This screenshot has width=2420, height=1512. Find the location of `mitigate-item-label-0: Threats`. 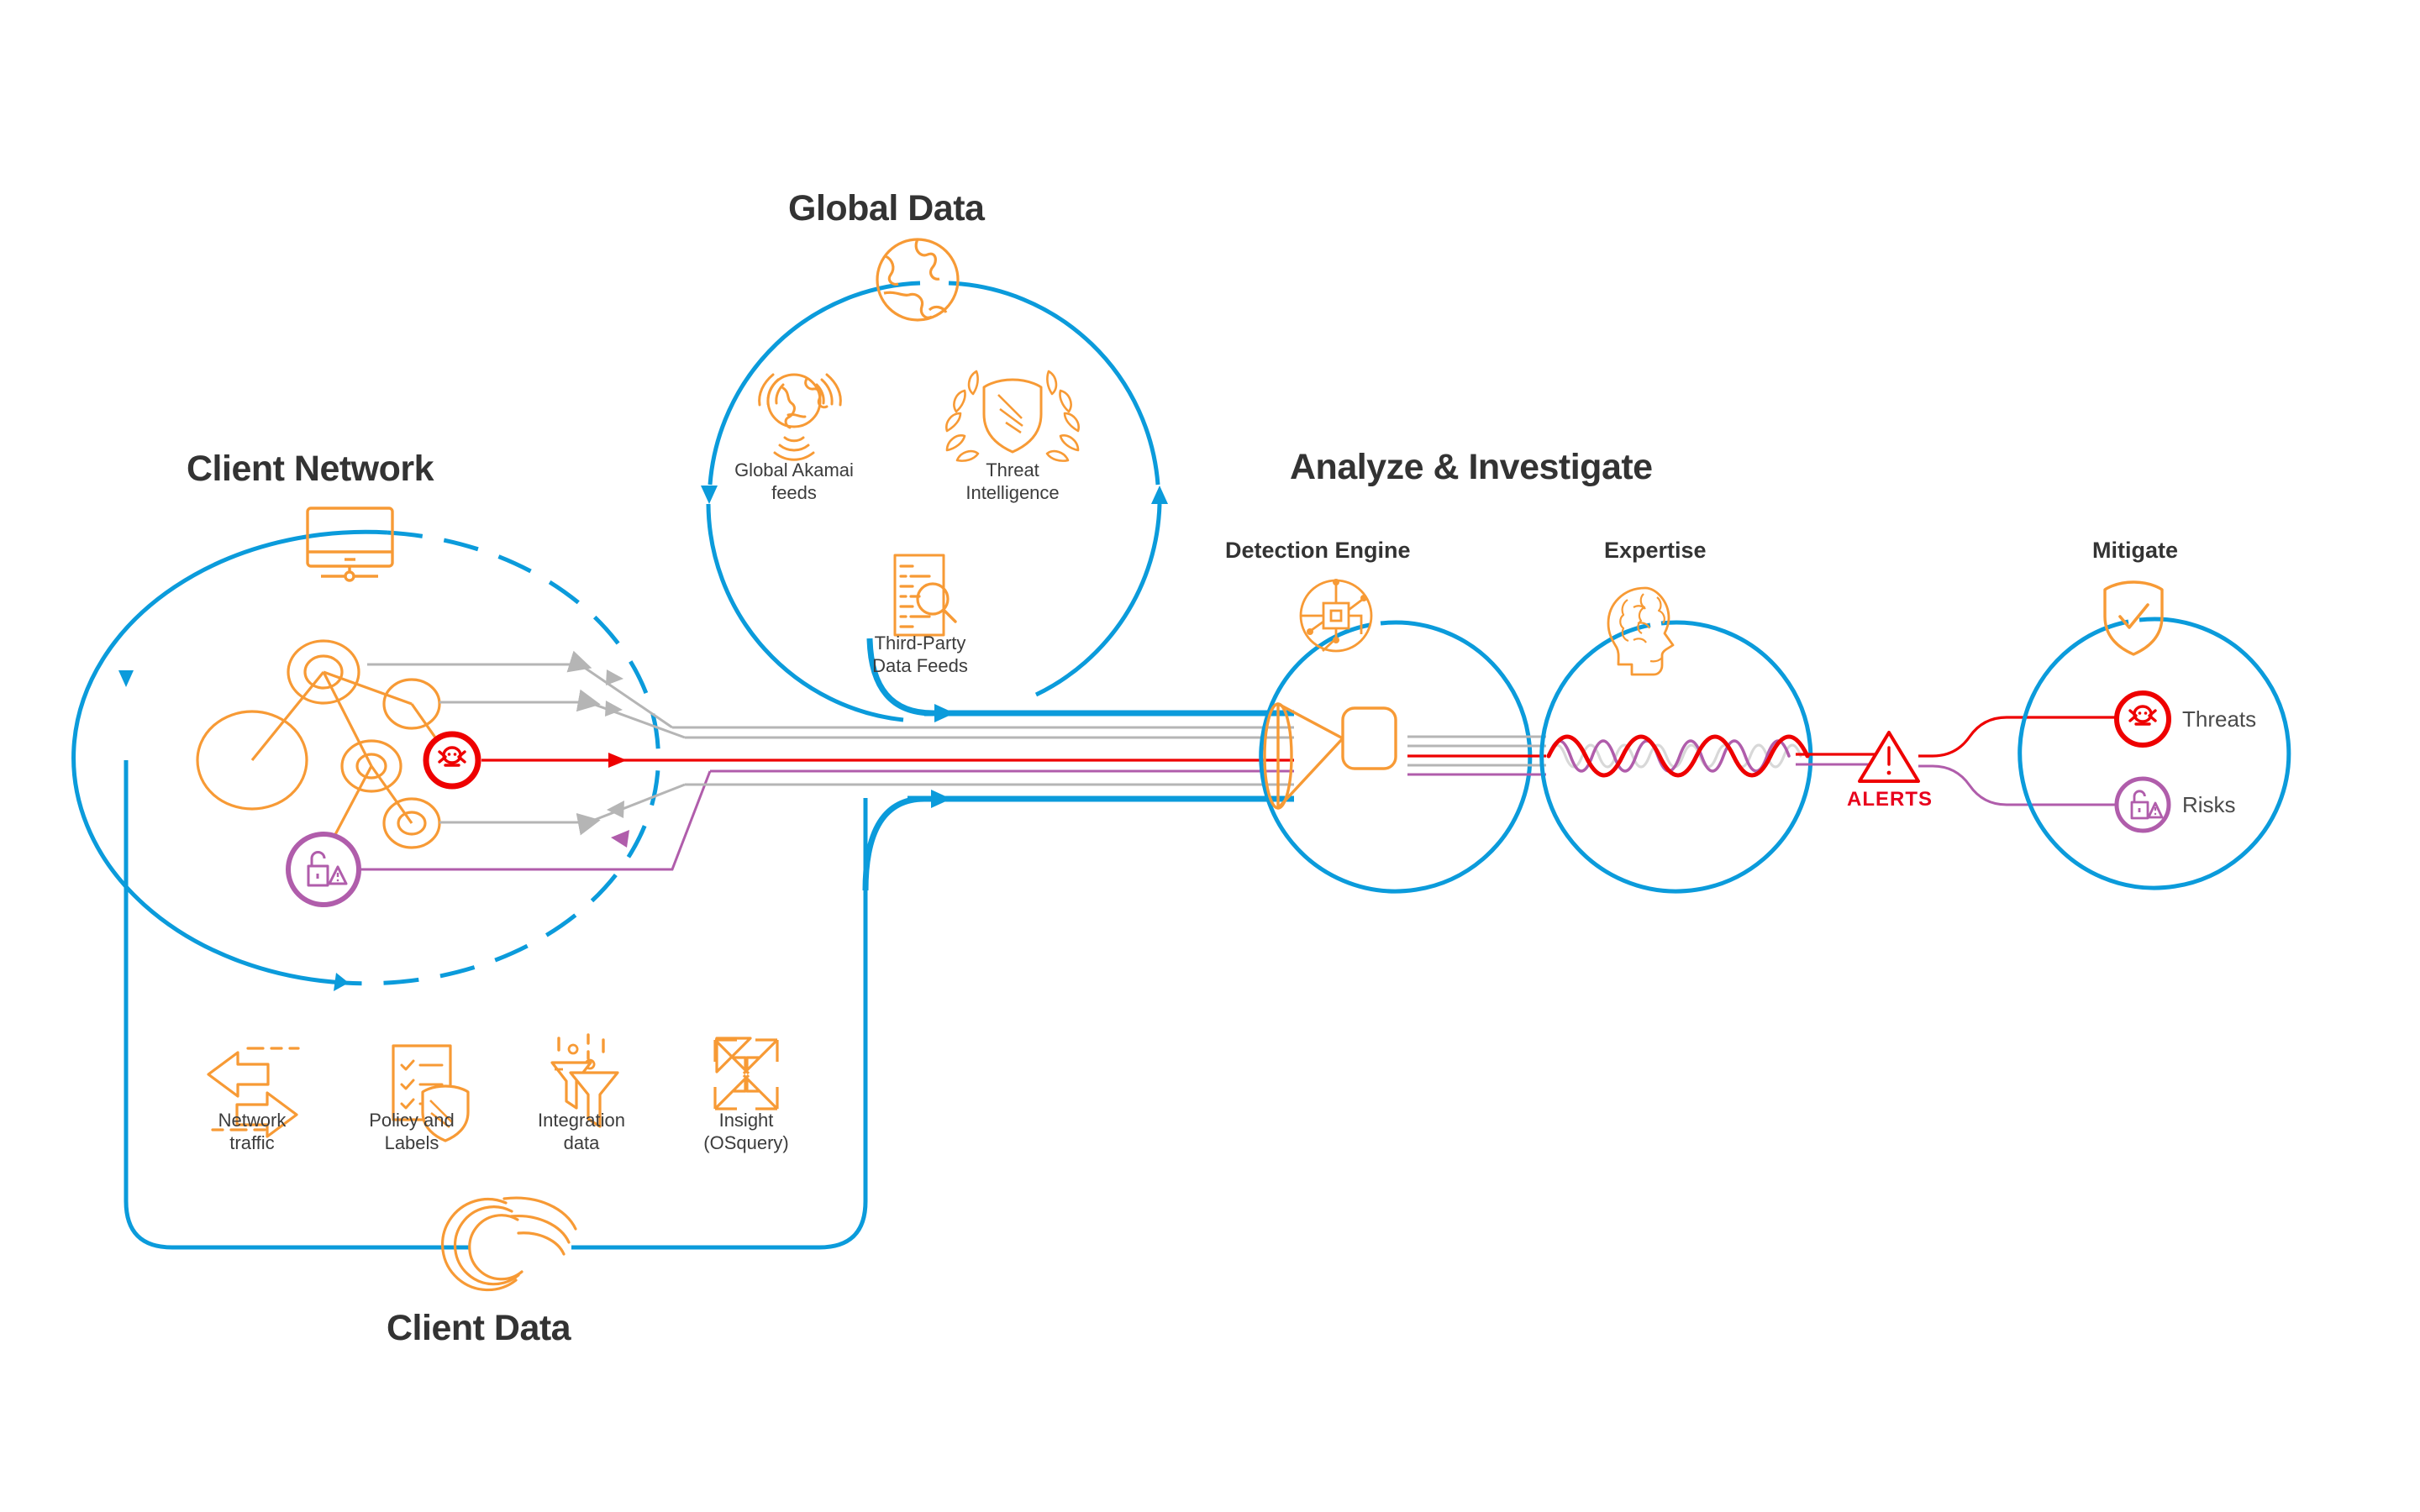

mitigate-item-label-0: Threats is located at coordinates (2219, 719).